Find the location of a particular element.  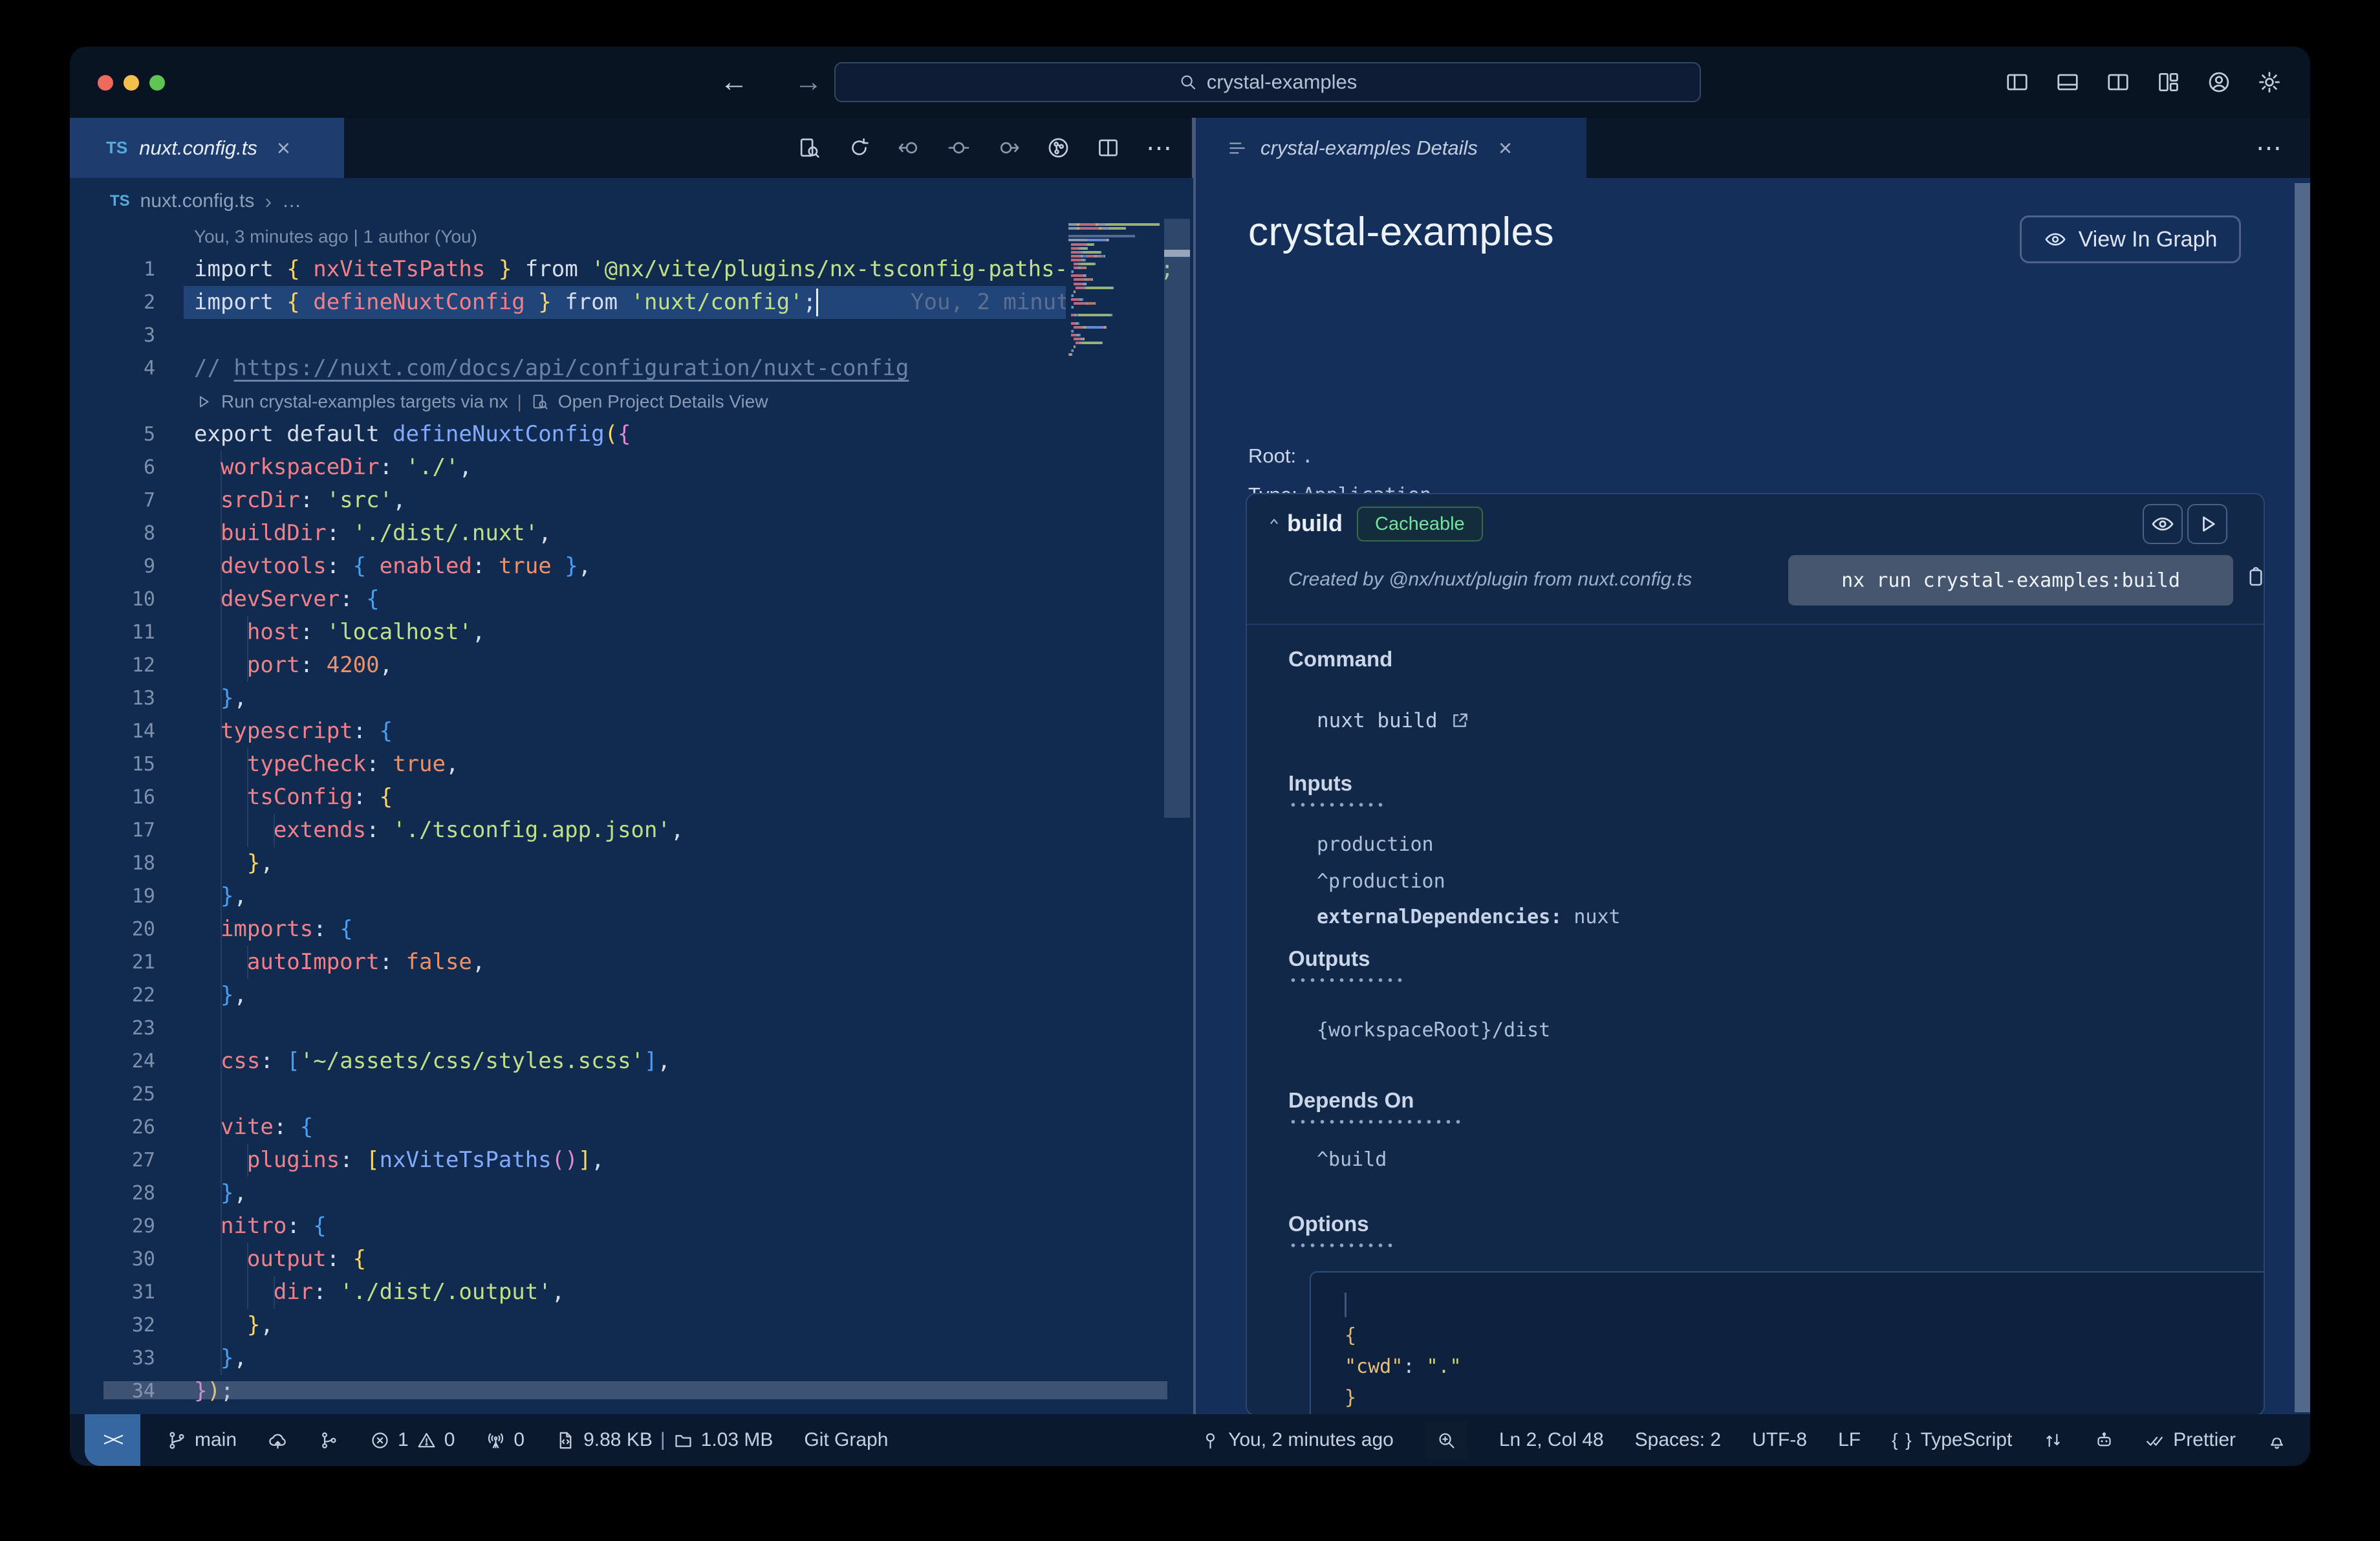

breadcrumb-file: nuxt.config.ts is located at coordinates (198, 201).